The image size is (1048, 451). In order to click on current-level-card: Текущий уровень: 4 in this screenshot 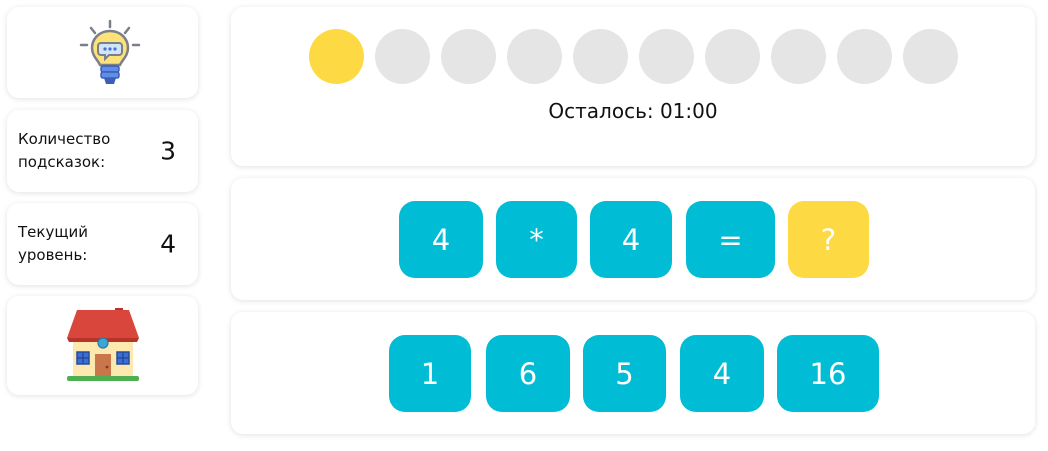, I will do `click(102, 244)`.